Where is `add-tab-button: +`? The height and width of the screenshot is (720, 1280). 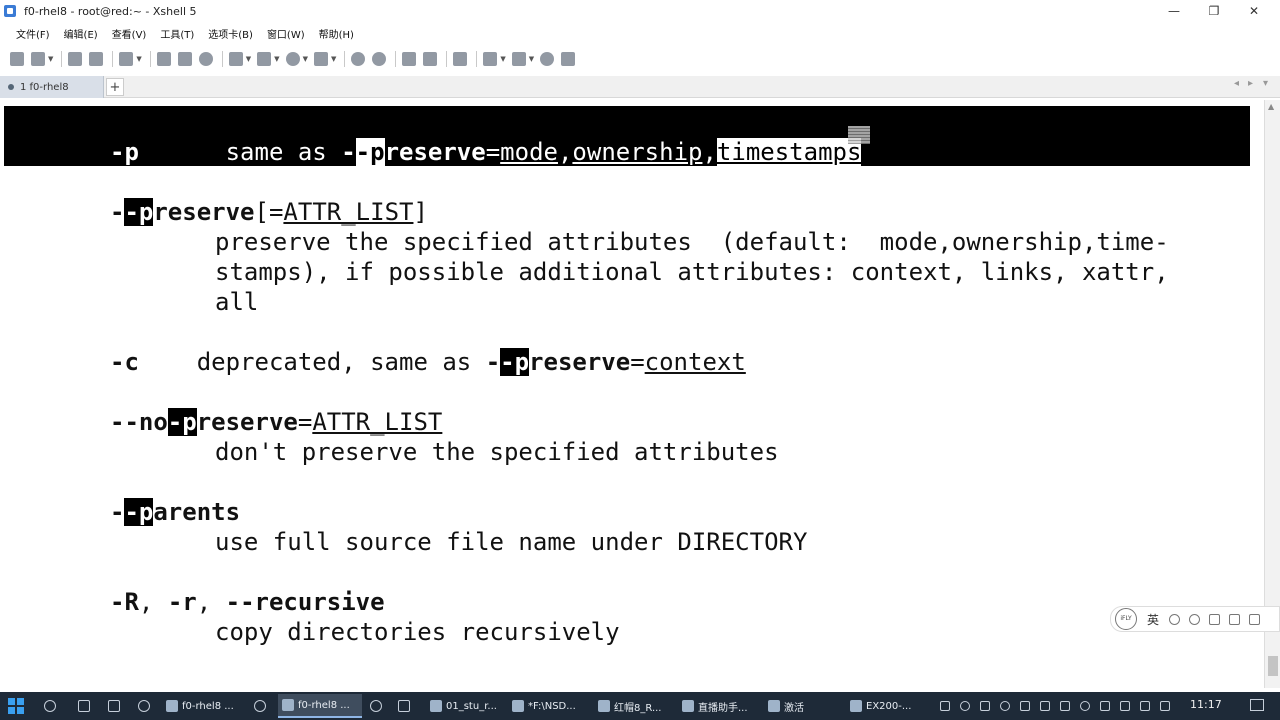
add-tab-button: + is located at coordinates (115, 87).